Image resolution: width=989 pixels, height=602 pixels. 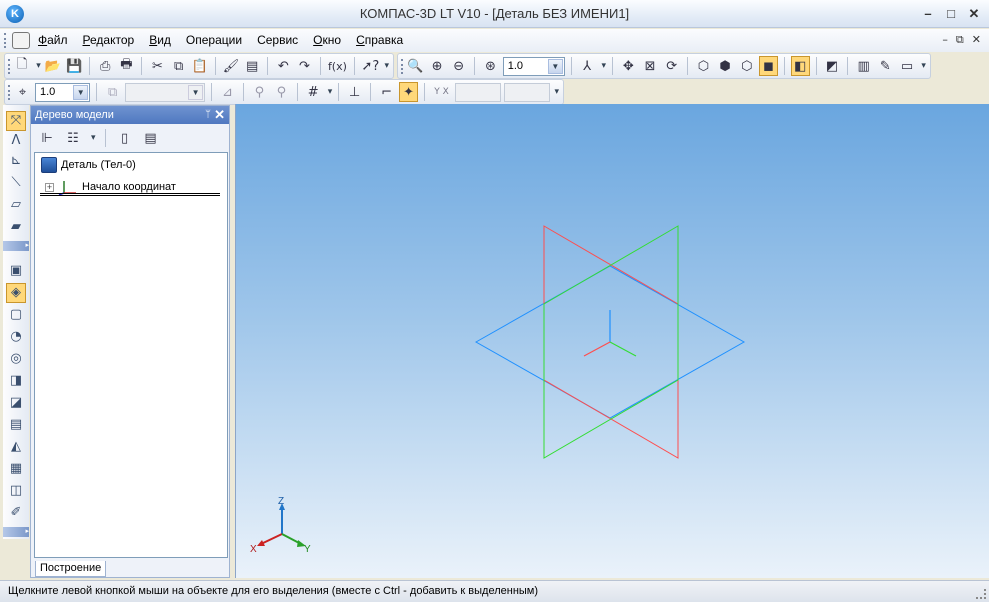 I want to click on pin-icon: ᛘ, so click(x=208, y=115).